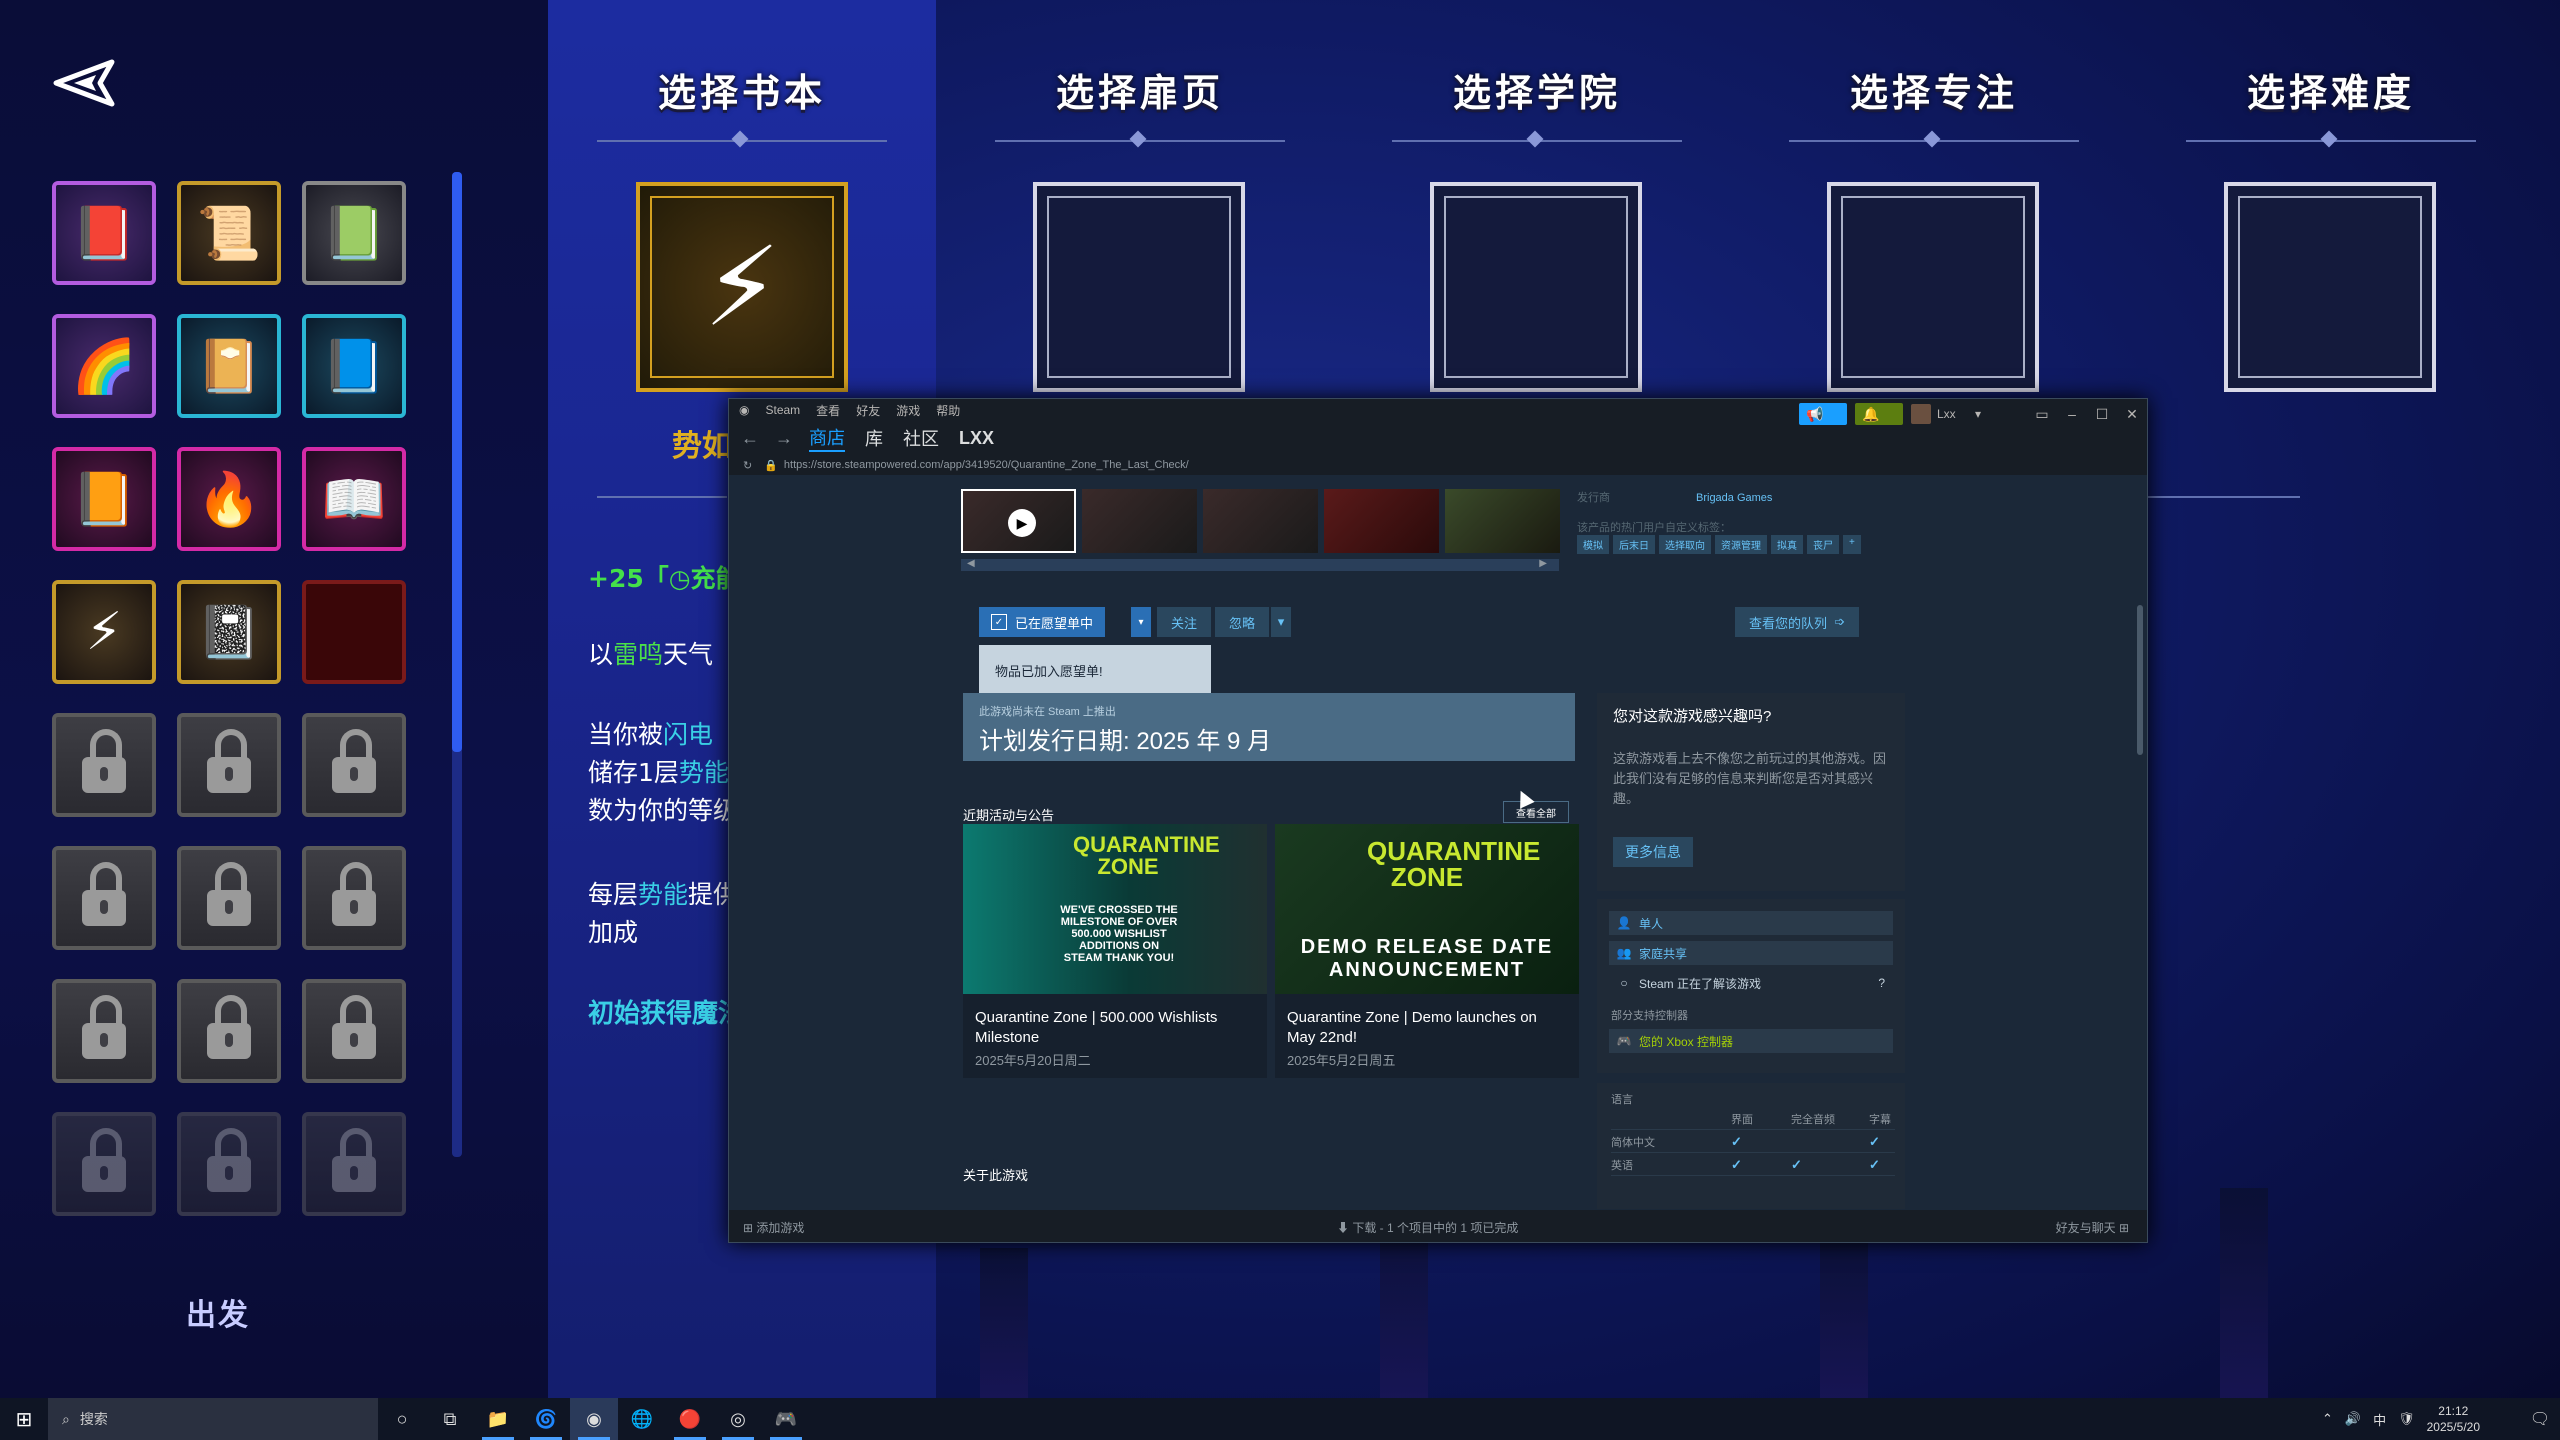  I want to click on ime-indicator: 中, so click(2379, 1419).